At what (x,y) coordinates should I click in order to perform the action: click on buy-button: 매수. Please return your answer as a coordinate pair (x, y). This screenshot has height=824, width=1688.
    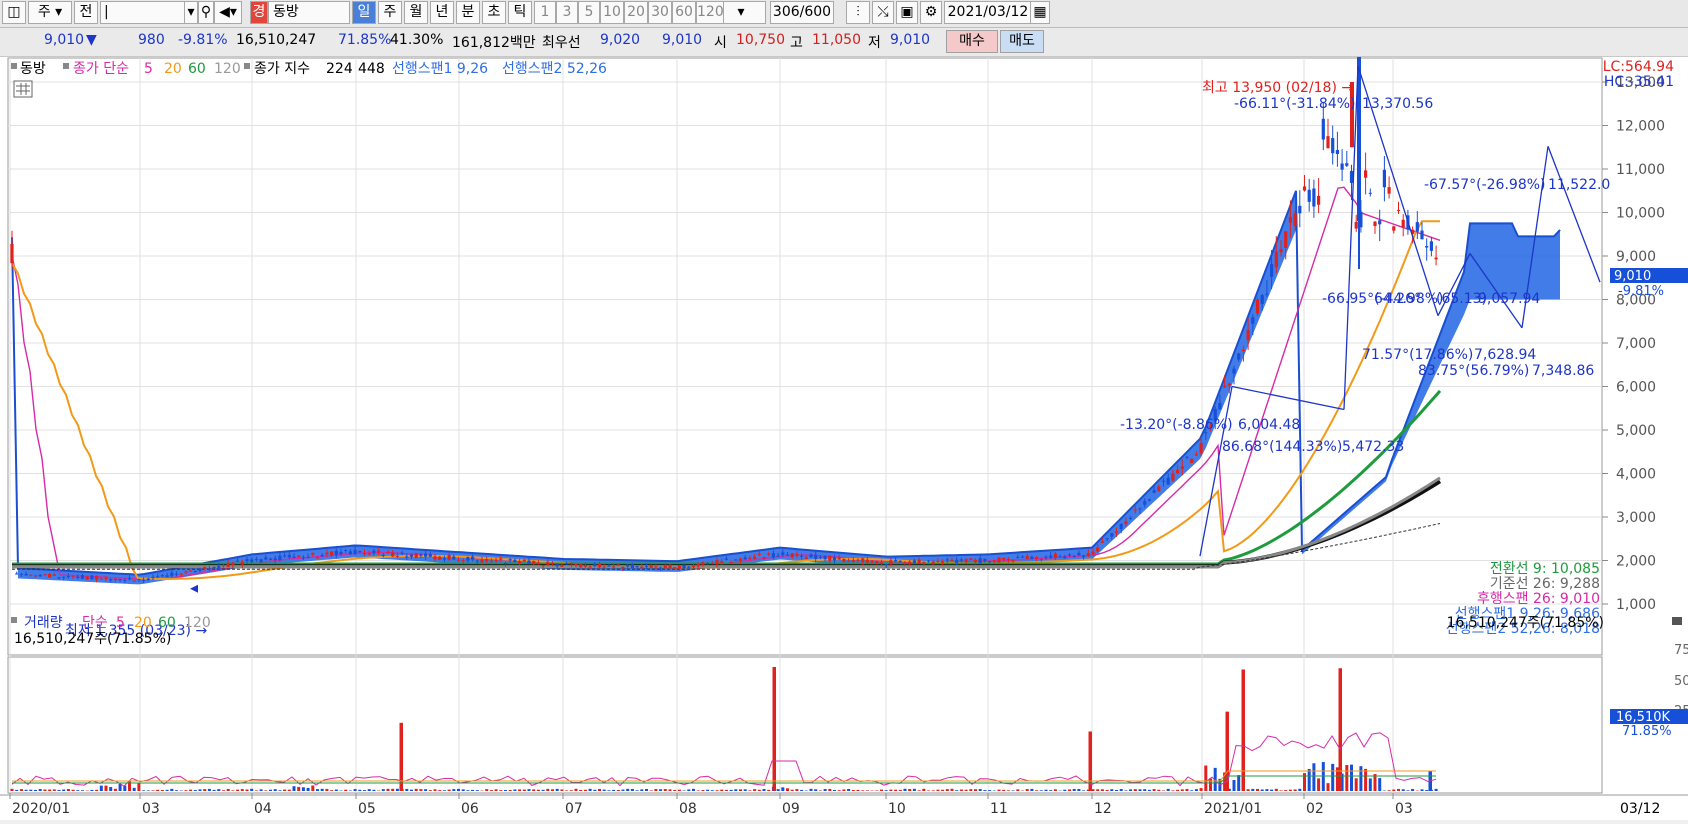
    Looking at the image, I should click on (972, 41).